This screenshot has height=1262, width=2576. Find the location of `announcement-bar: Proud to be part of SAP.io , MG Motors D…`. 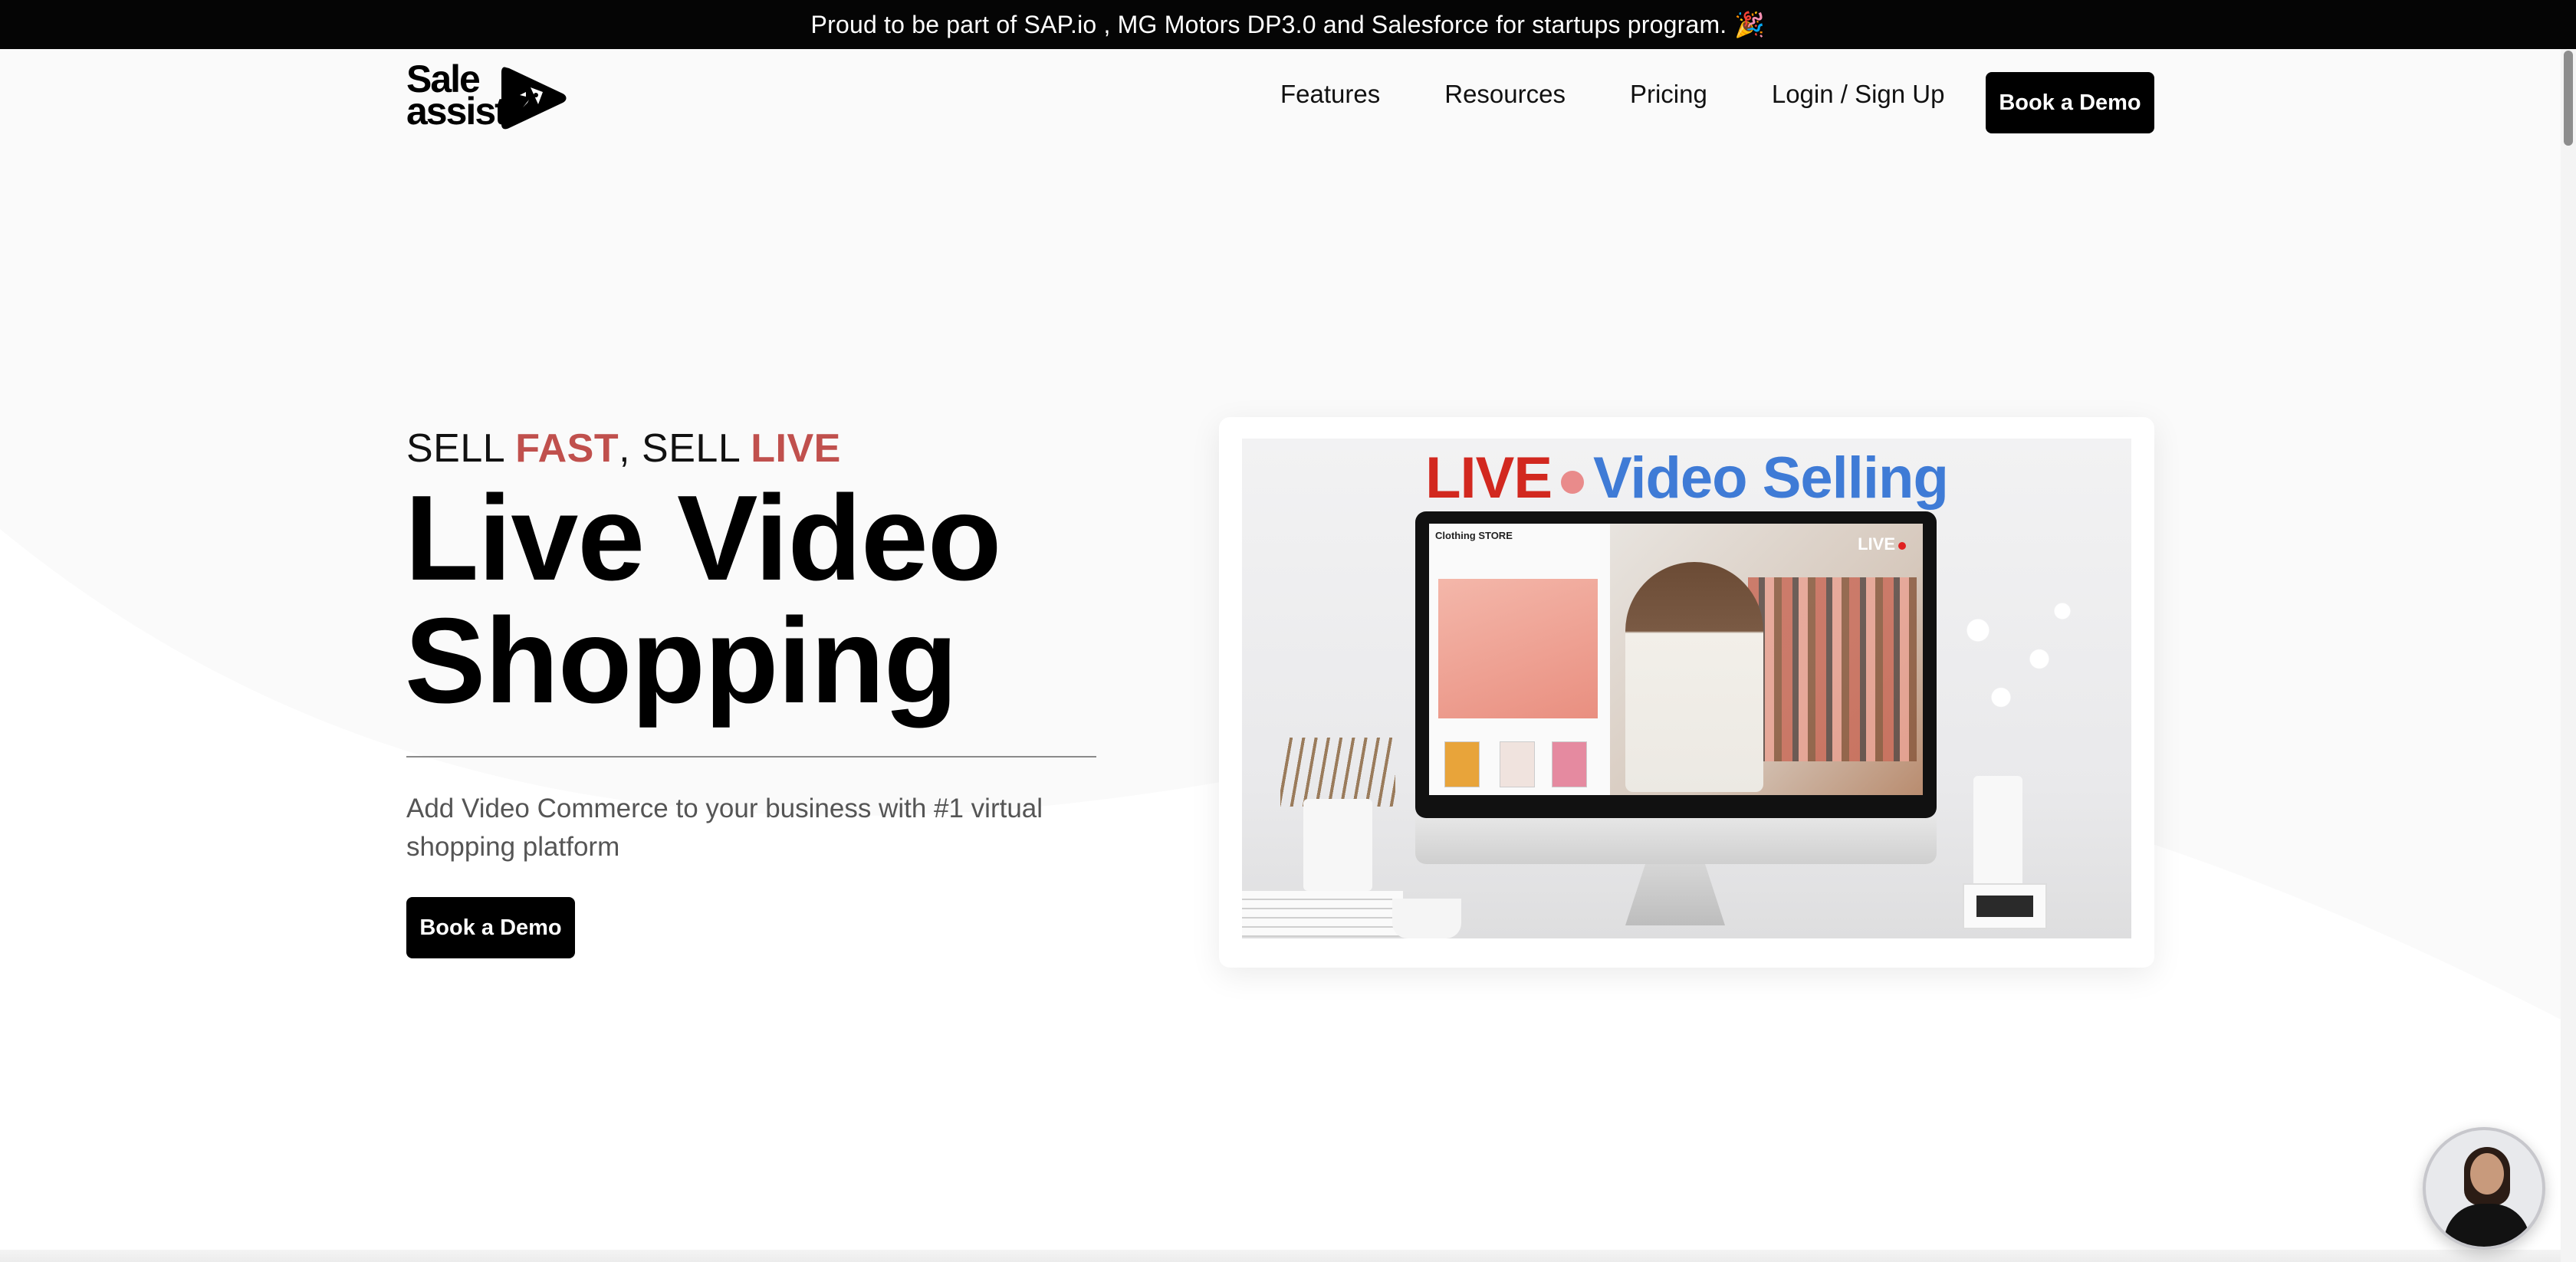

announcement-bar: Proud to be part of SAP.io , MG Motors D… is located at coordinates (1288, 24).